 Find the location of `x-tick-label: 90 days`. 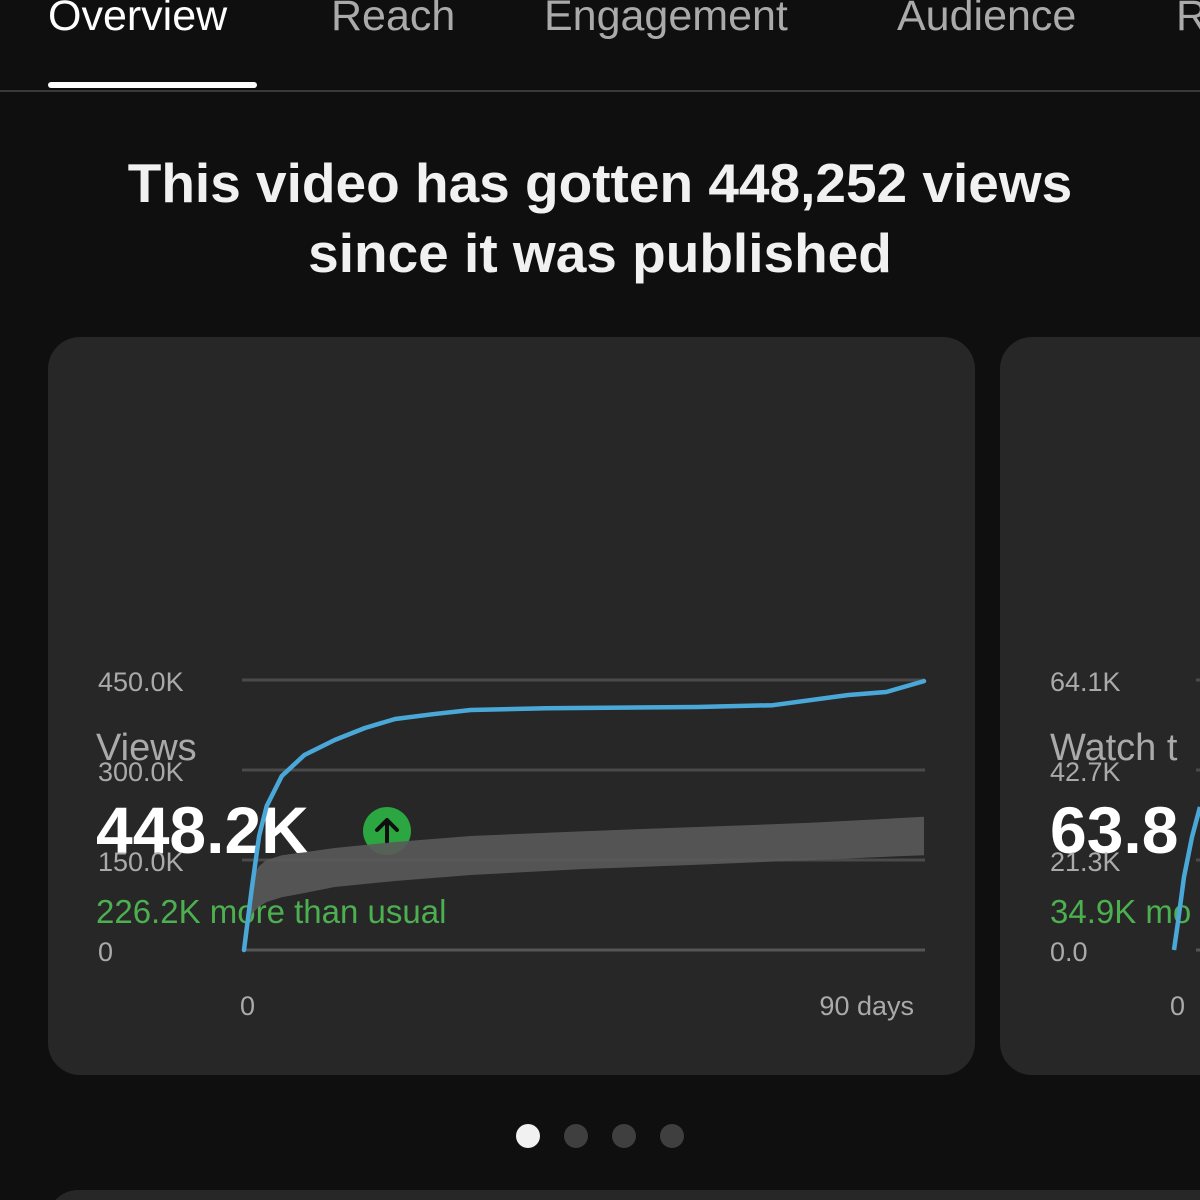

x-tick-label: 90 days is located at coordinates (866, 1006).